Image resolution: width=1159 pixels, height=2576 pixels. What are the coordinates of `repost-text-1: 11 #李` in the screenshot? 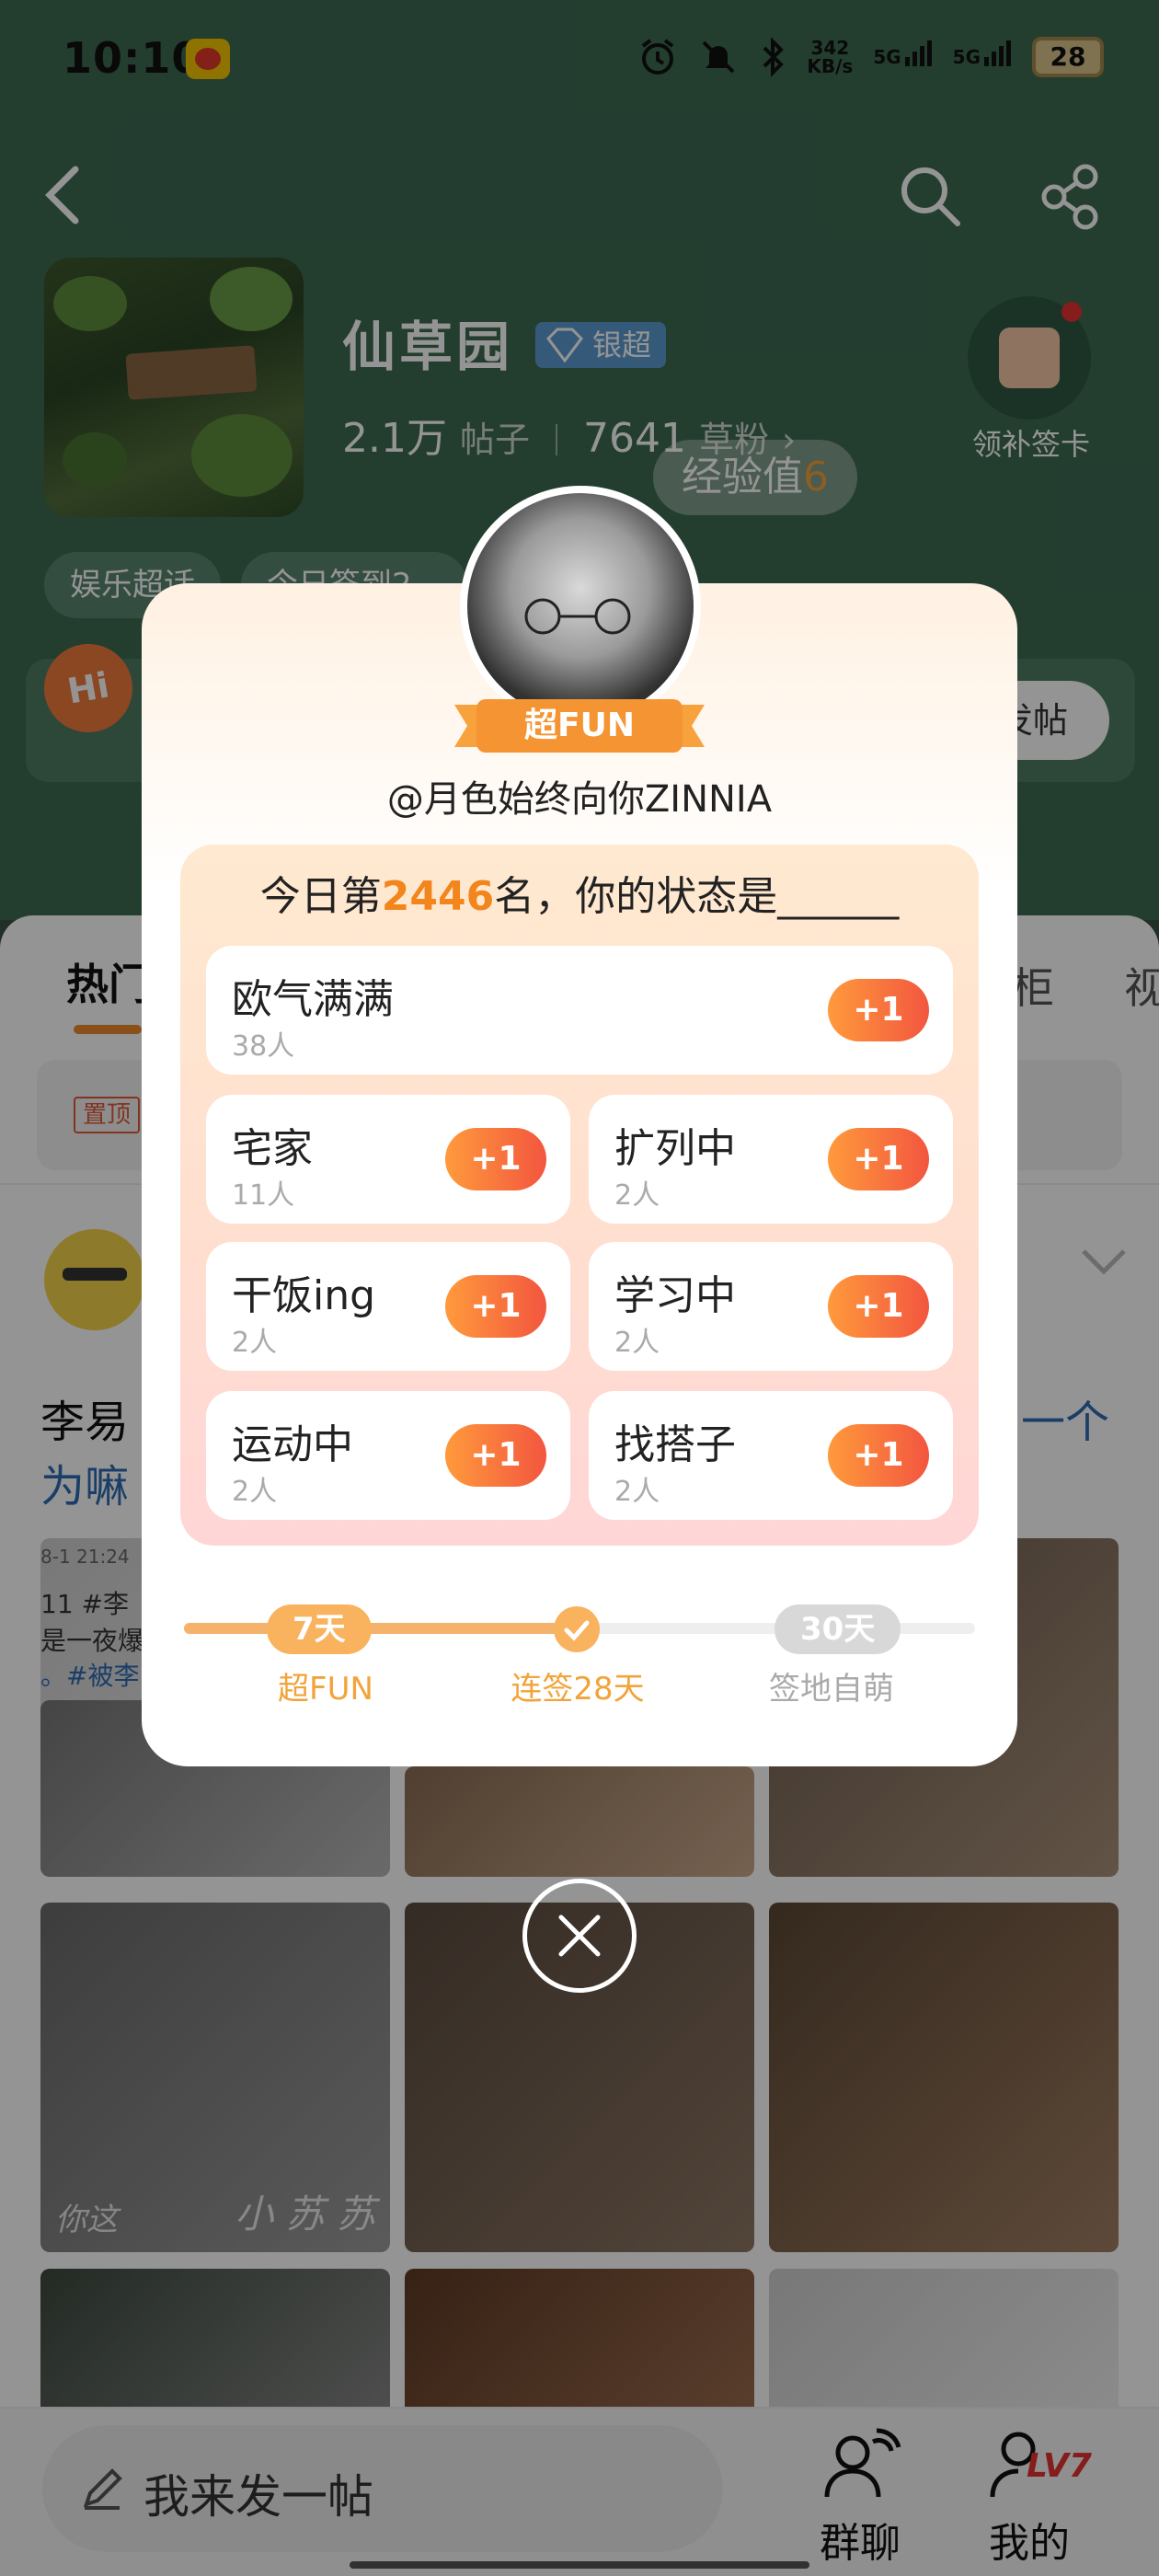 It's located at (84, 1604).